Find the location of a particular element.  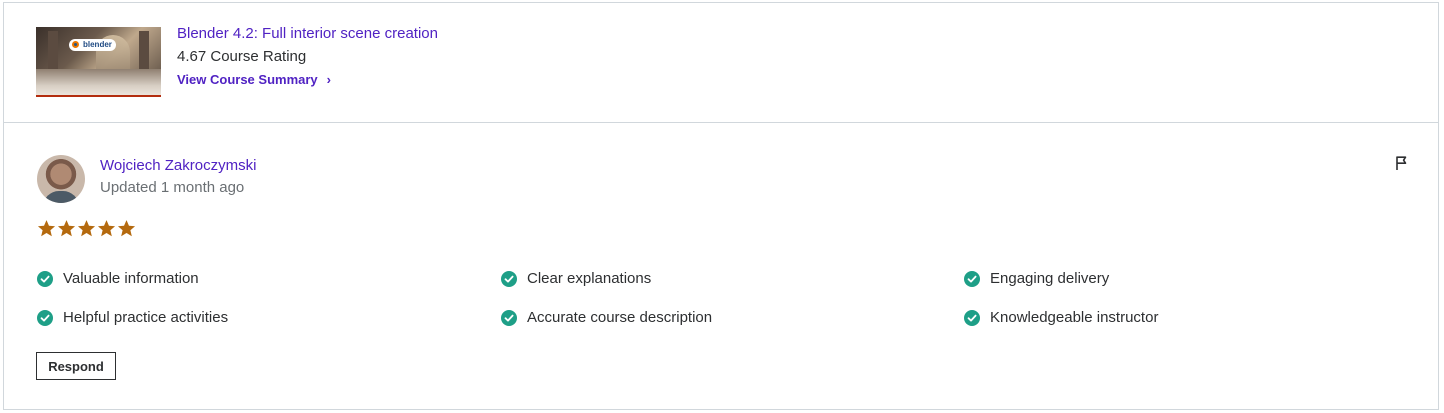

view-course-summary-label: View Course Summary is located at coordinates (247, 79).